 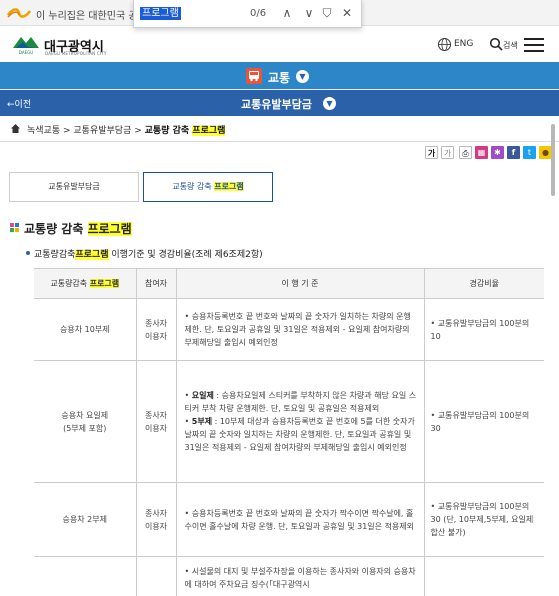 I want to click on search-label: 검색, so click(x=510, y=45).